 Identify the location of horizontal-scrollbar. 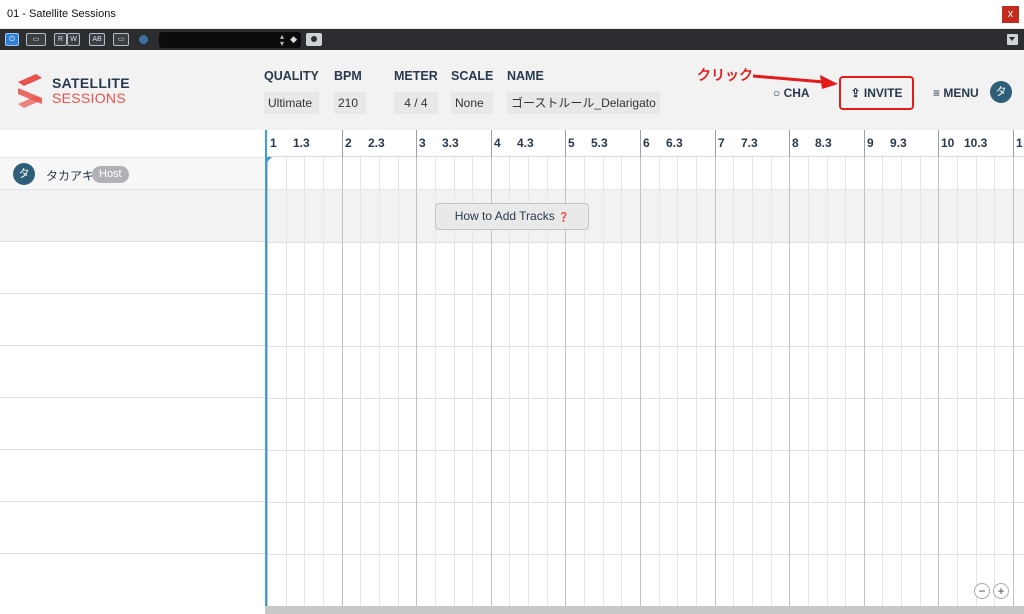
(644, 610).